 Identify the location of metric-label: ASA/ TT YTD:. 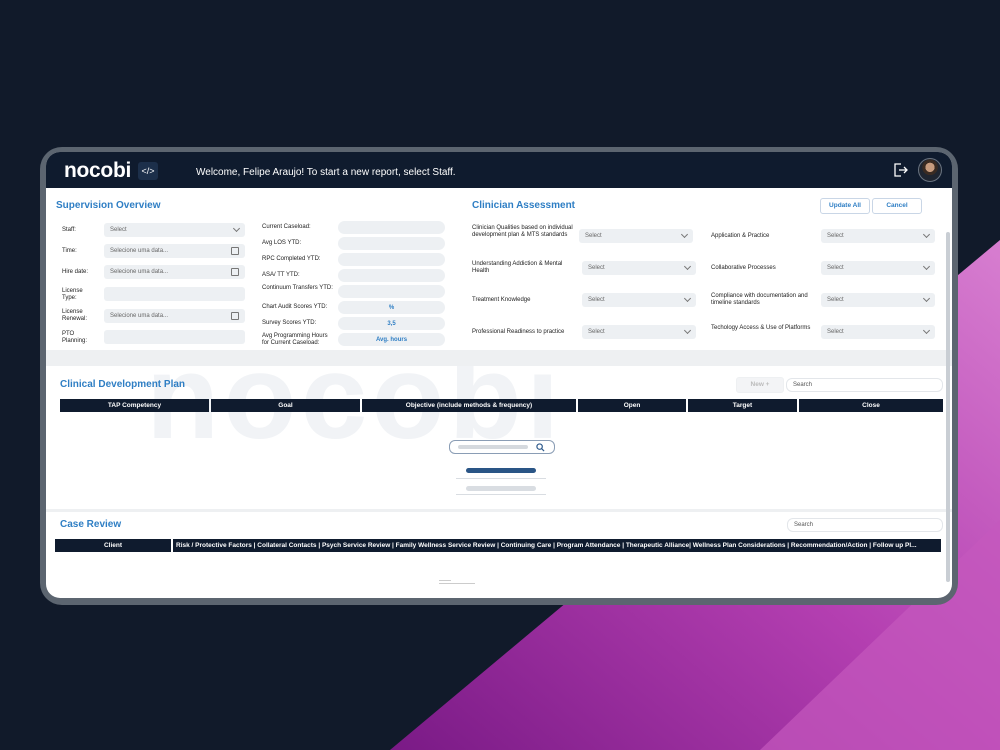
(281, 275).